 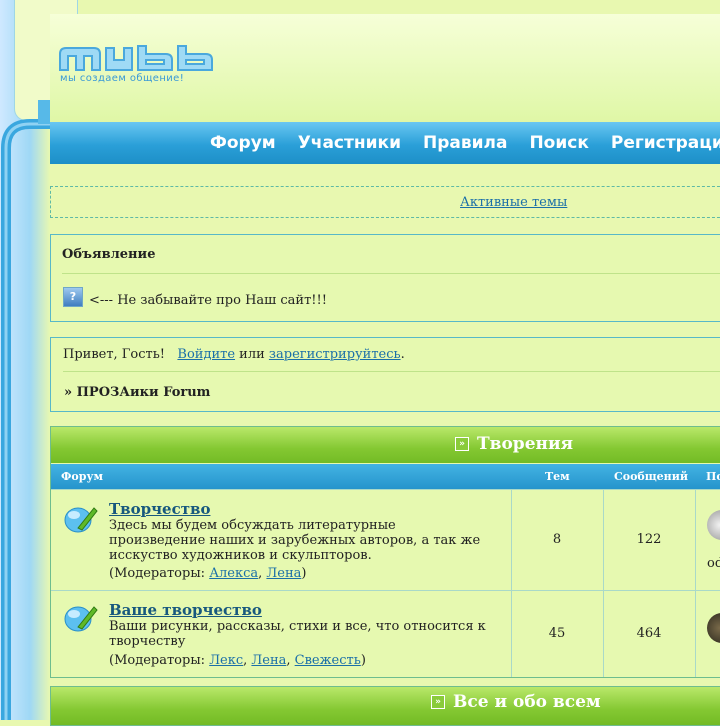 I want to click on col-posts: Сообщений, so click(x=651, y=476).